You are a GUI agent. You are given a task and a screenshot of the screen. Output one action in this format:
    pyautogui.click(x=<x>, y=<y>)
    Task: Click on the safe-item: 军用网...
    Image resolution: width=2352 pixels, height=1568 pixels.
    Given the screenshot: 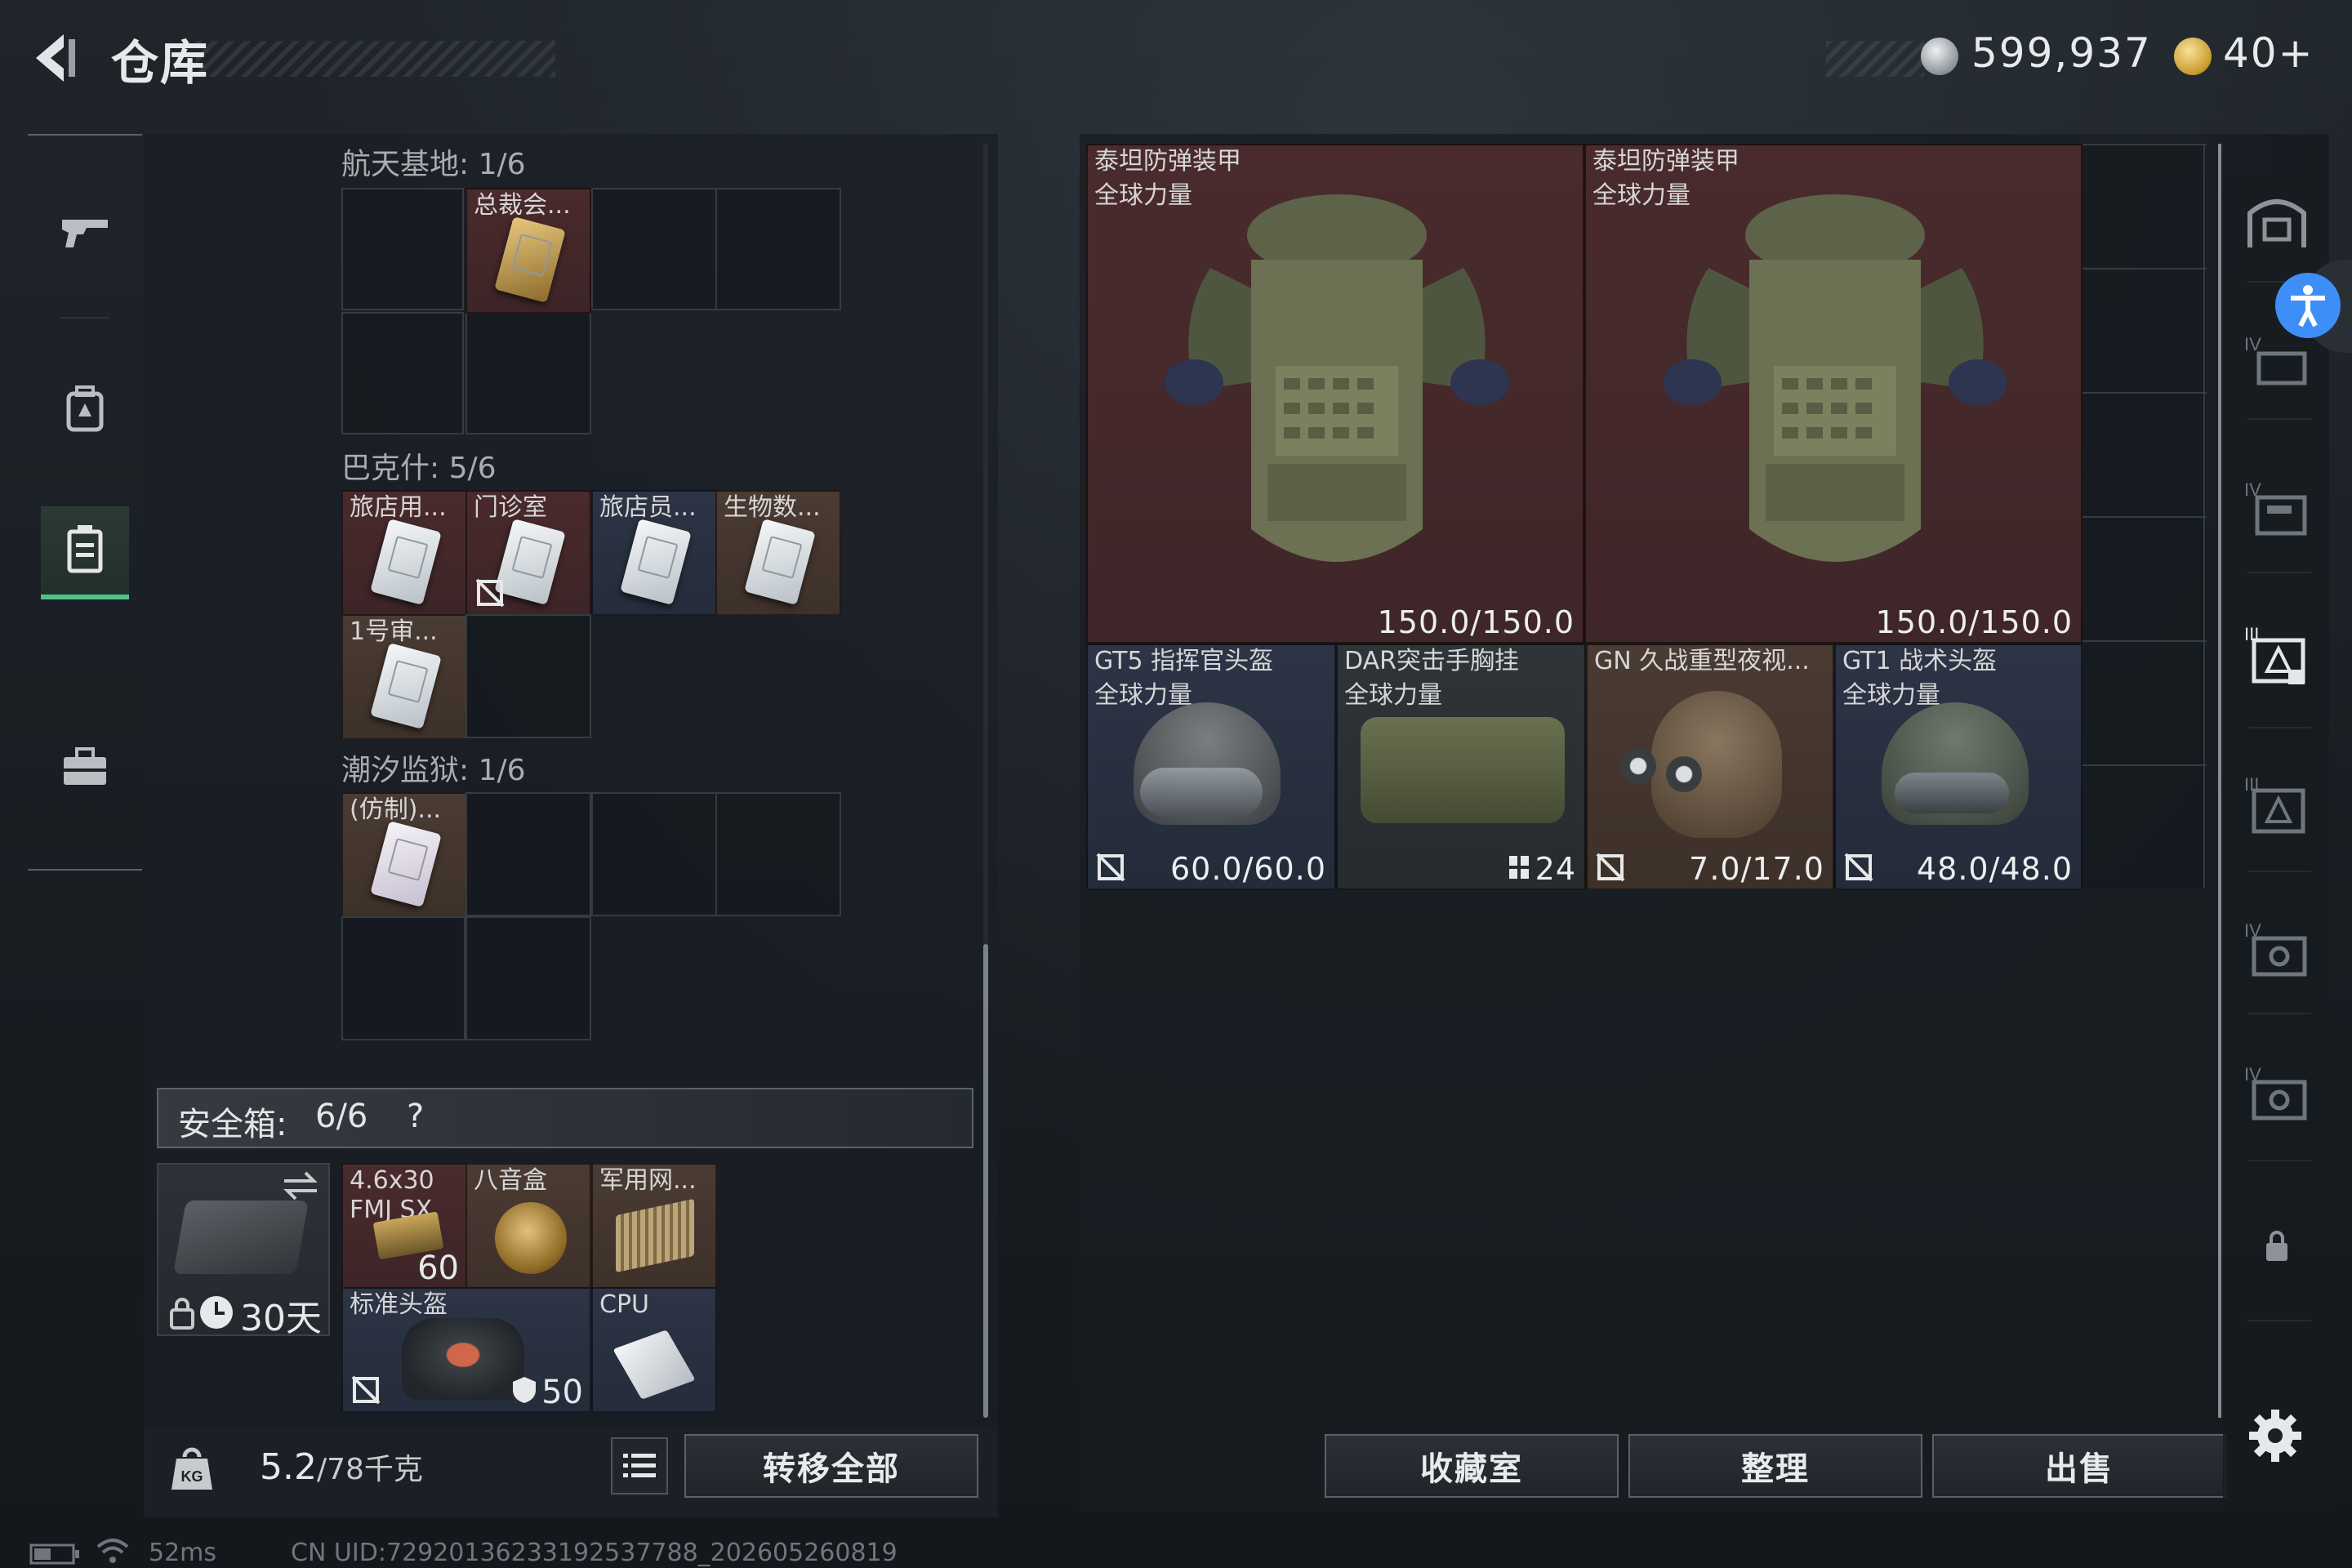 What is the action you would take?
    pyautogui.click(x=654, y=1226)
    